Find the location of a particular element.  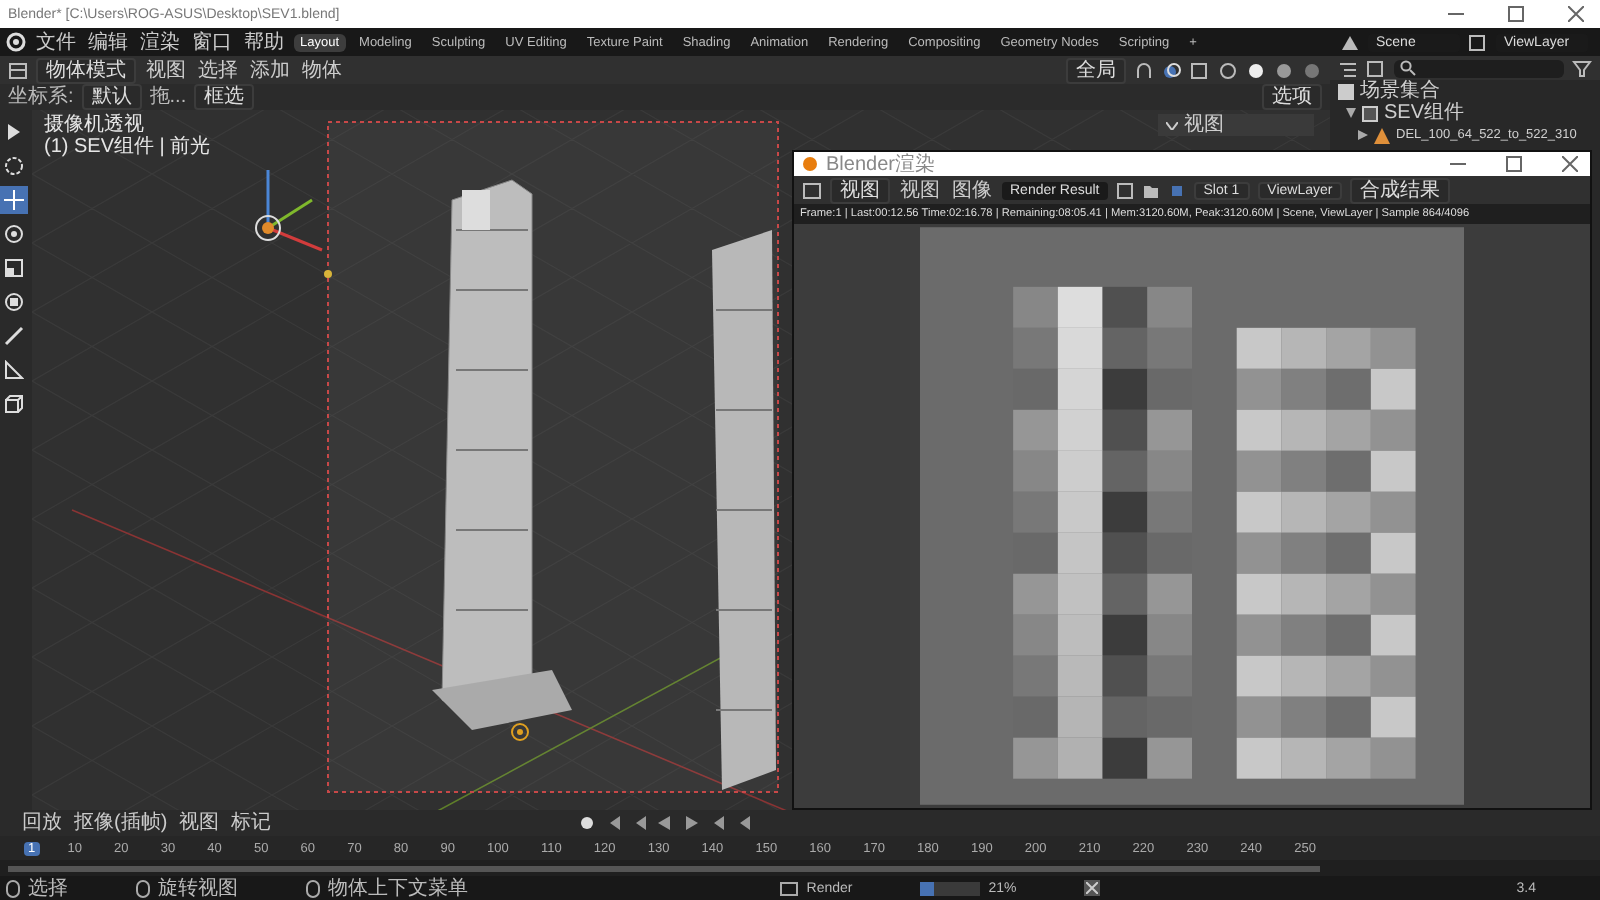

menu-item: 选择 is located at coordinates (218, 70).